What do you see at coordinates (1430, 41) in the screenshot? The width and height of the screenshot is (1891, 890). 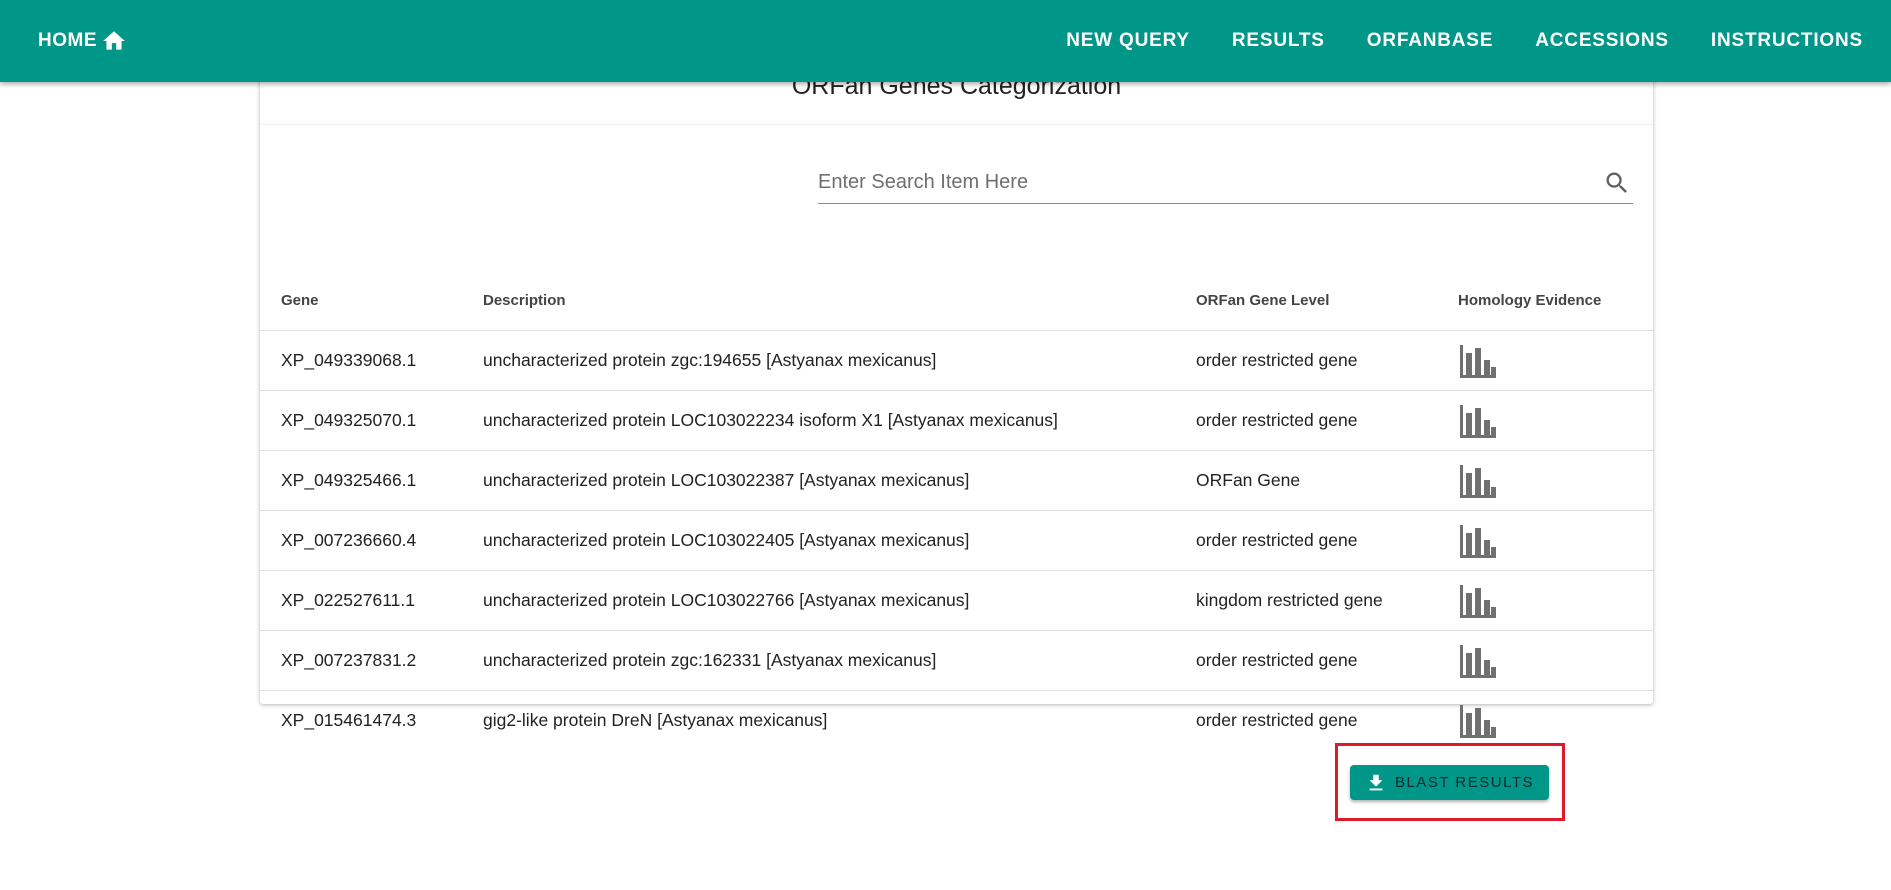 I see `nav-orfanbase: ORFANBASE` at bounding box center [1430, 41].